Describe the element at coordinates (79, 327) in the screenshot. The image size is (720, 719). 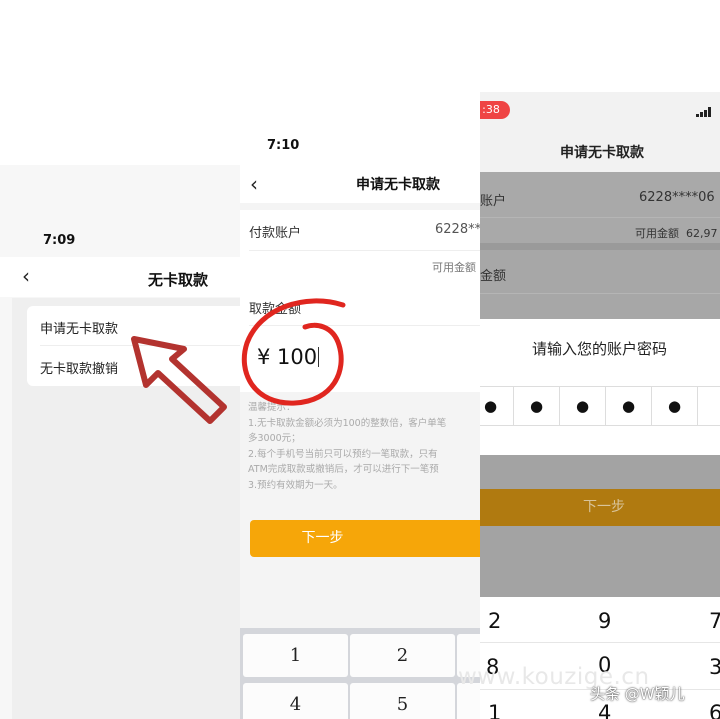
I see `menu-item-apply-cardless: 申请无卡取款` at that location.